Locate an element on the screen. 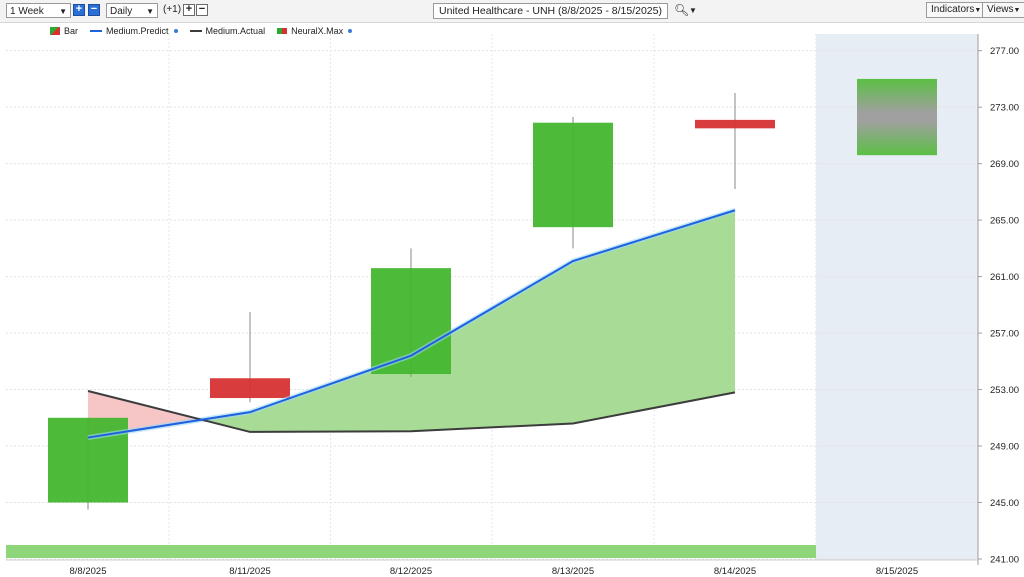  legend-bar-label: Bar is located at coordinates (71, 31).